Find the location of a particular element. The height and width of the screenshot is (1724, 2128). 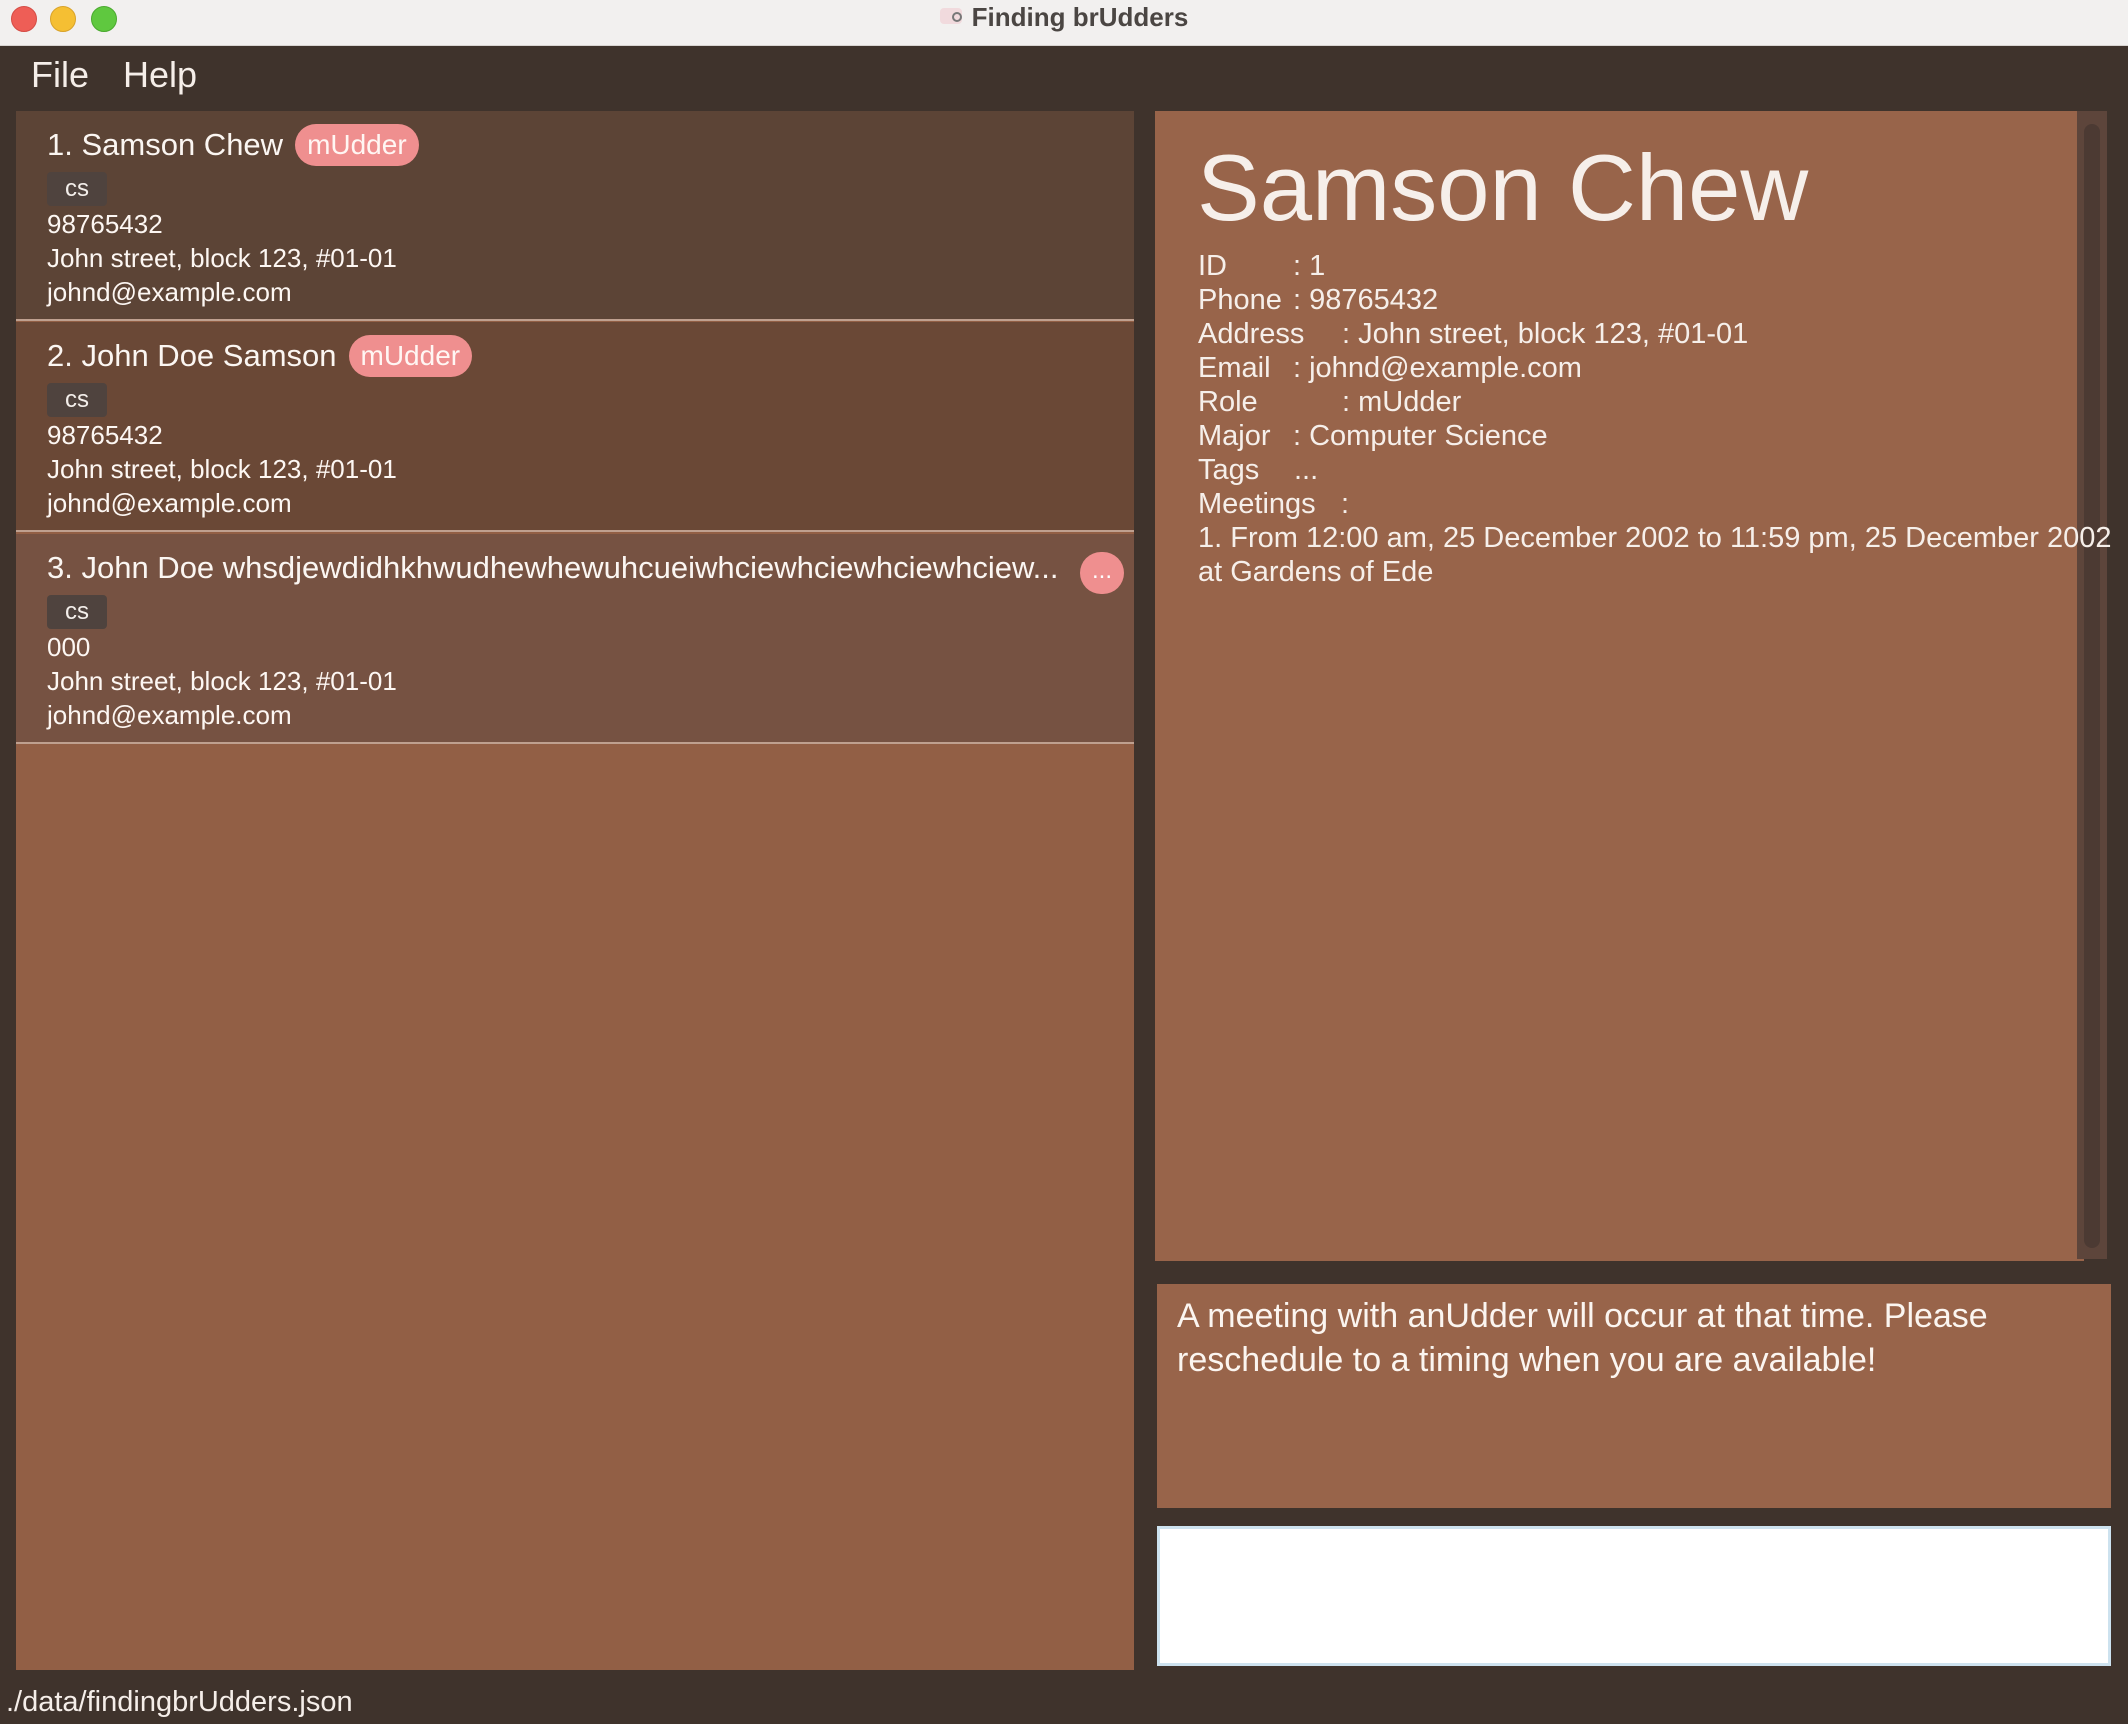

detail-name: Samson Chew is located at coordinates (1503, 187).